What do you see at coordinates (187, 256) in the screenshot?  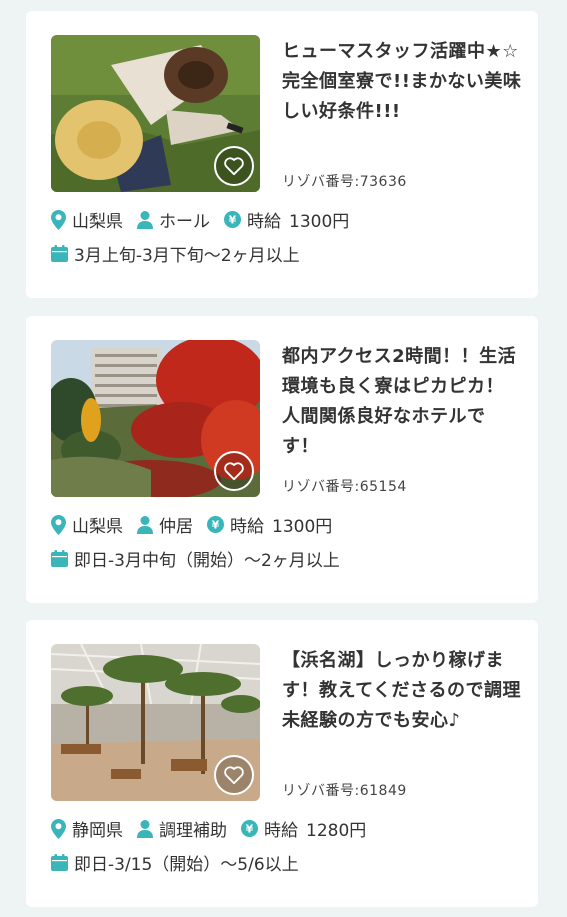 I see `period-text: 3月上旬-3月下旬〜2ヶ月以上` at bounding box center [187, 256].